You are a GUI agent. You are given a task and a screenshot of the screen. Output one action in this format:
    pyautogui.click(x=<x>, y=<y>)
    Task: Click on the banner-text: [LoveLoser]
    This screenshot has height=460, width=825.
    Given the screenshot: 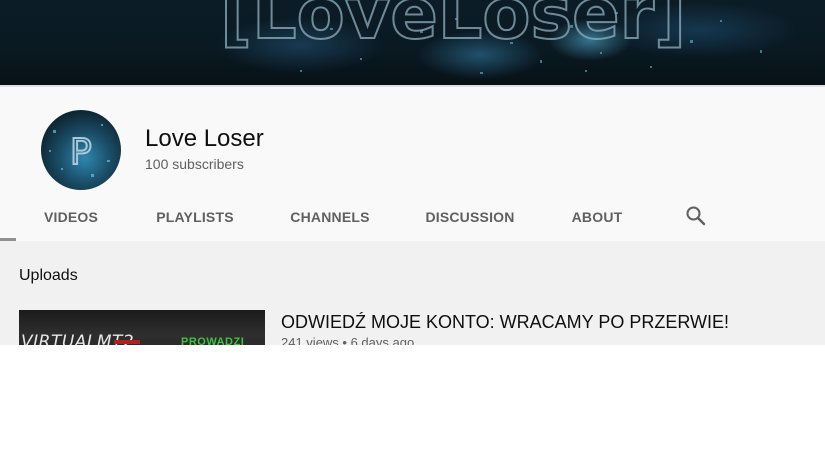 What is the action you would take?
    pyautogui.click(x=453, y=27)
    